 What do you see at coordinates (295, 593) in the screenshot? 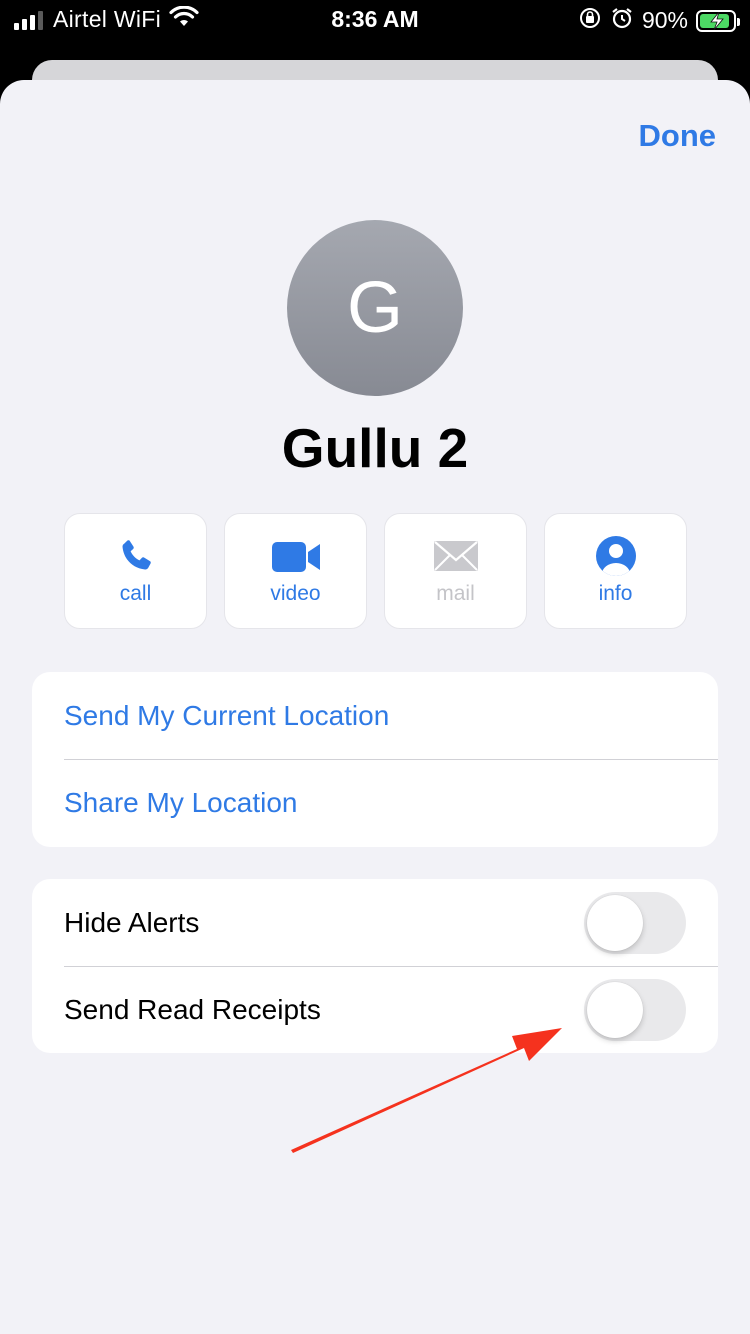
I see `video-label: video` at bounding box center [295, 593].